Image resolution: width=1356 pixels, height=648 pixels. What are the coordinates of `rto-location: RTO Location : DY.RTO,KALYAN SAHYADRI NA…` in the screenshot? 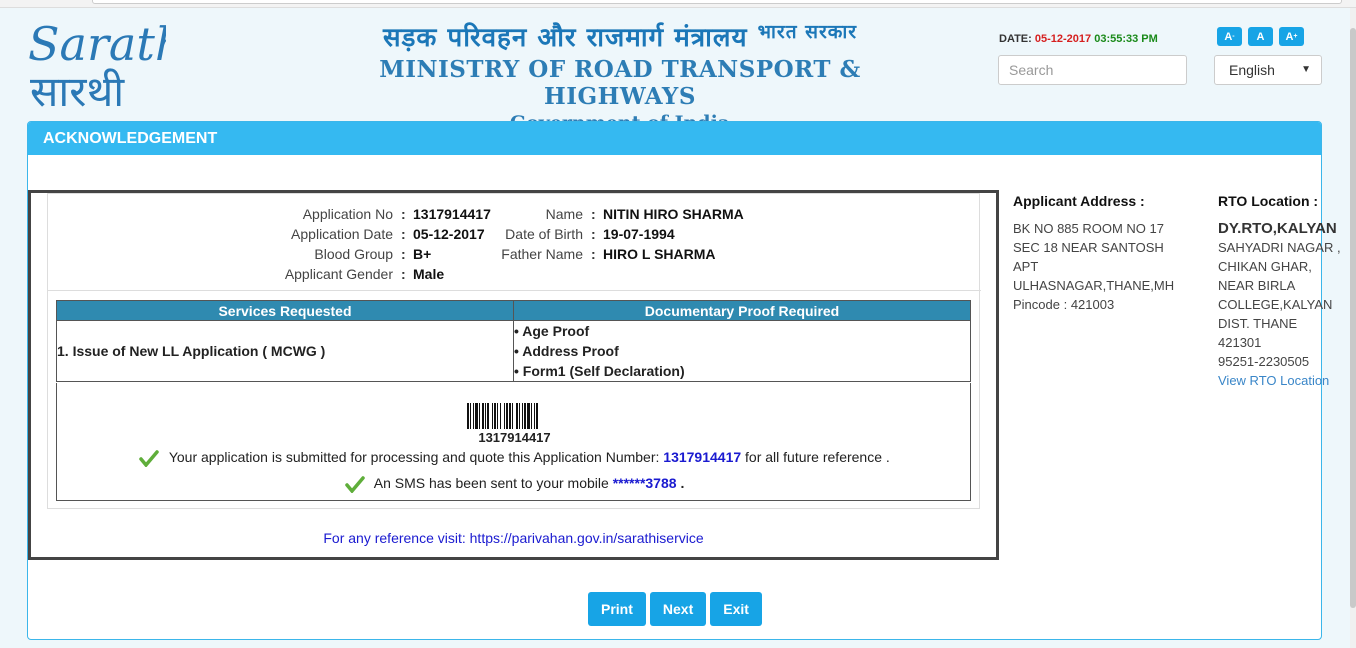 It's located at (1287, 291).